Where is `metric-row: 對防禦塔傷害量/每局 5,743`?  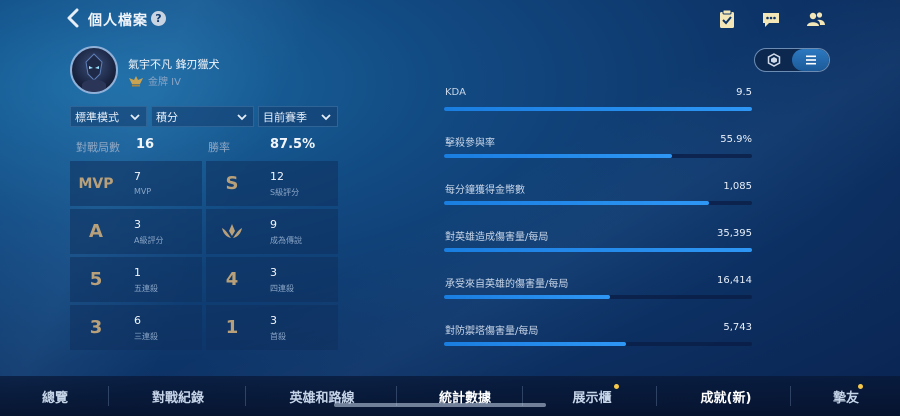
metric-row: 對防禦塔傷害量/每局 5,743 is located at coordinates (598, 339).